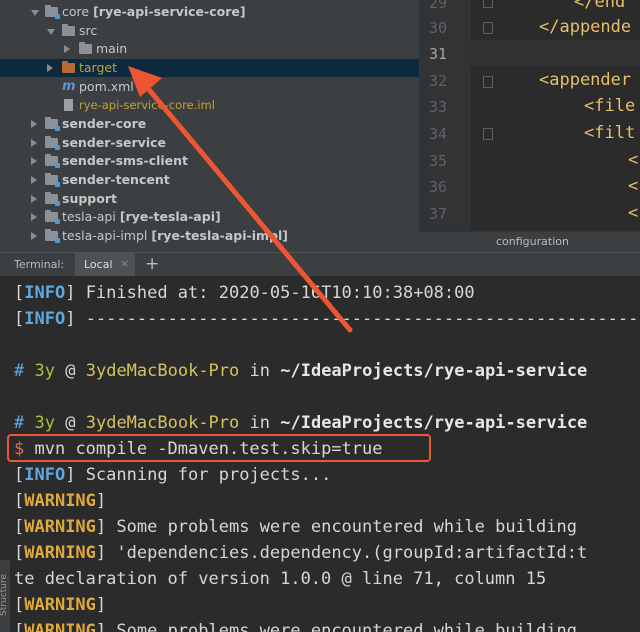  Describe the element at coordinates (209, 180) in the screenshot. I see `tree-item-sender-tencent: sender-tencent` at that location.